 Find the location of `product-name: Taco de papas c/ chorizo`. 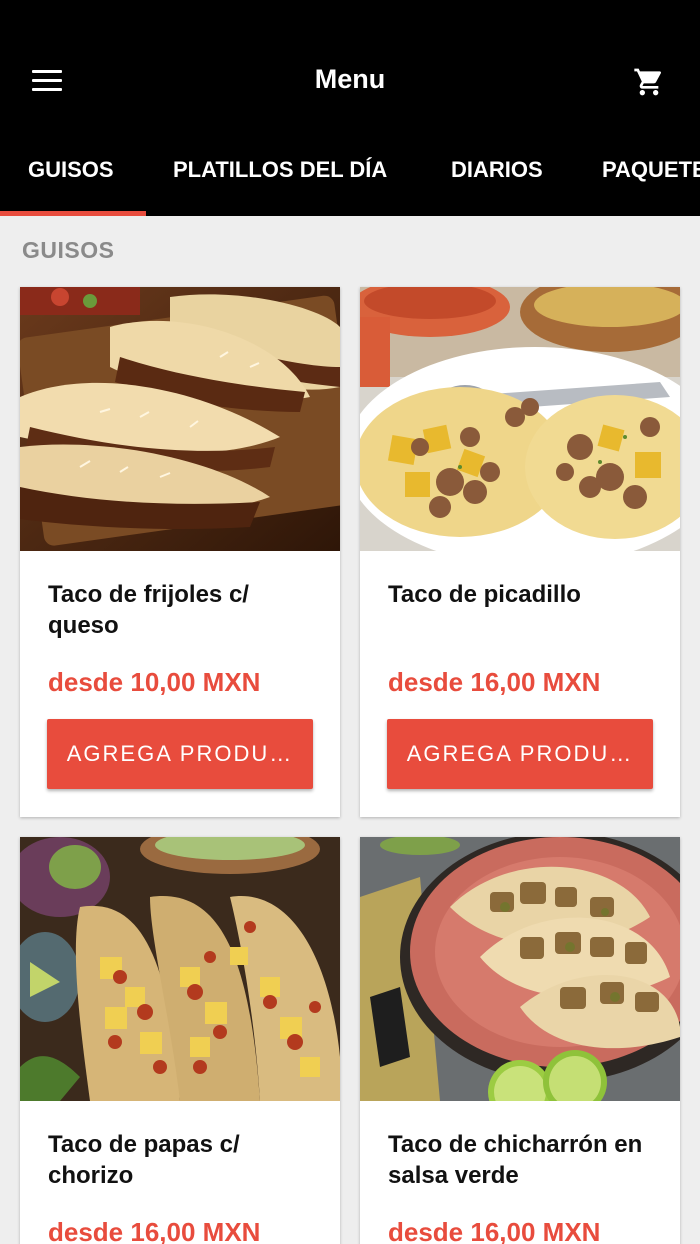

product-name: Taco de papas c/ chorizo is located at coordinates (144, 1160).